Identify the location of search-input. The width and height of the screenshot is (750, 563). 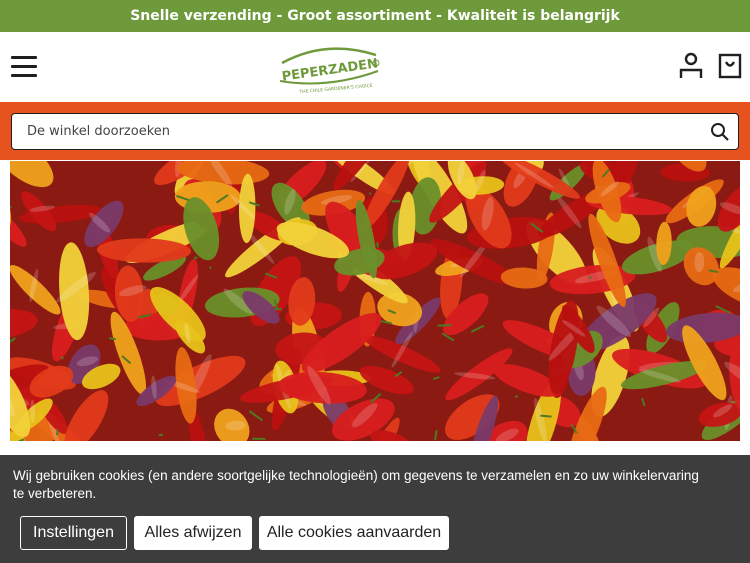
(358, 131).